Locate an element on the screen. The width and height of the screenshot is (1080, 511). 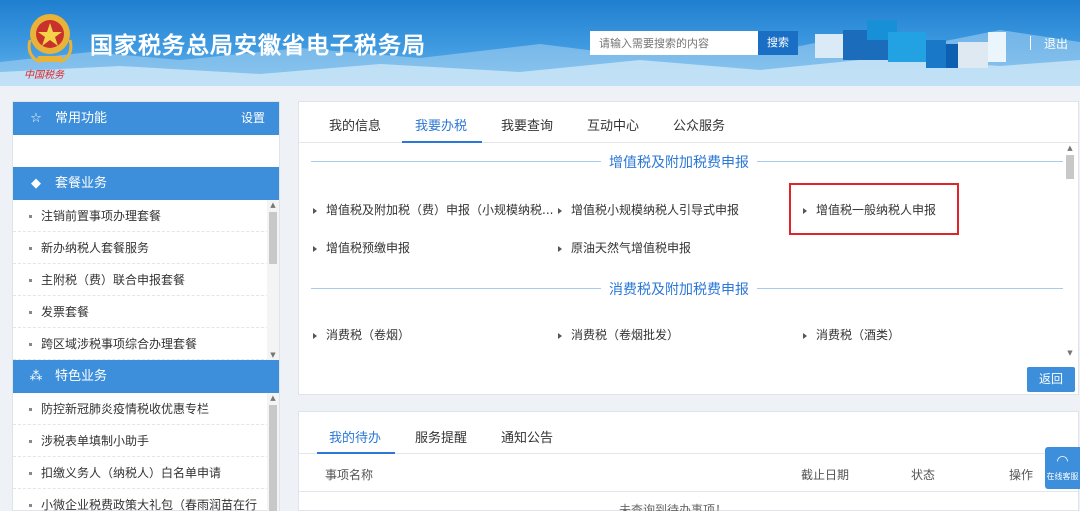
todo-tabs: 我的待办 服务提醒 通知公告 is located at coordinates (688, 433).